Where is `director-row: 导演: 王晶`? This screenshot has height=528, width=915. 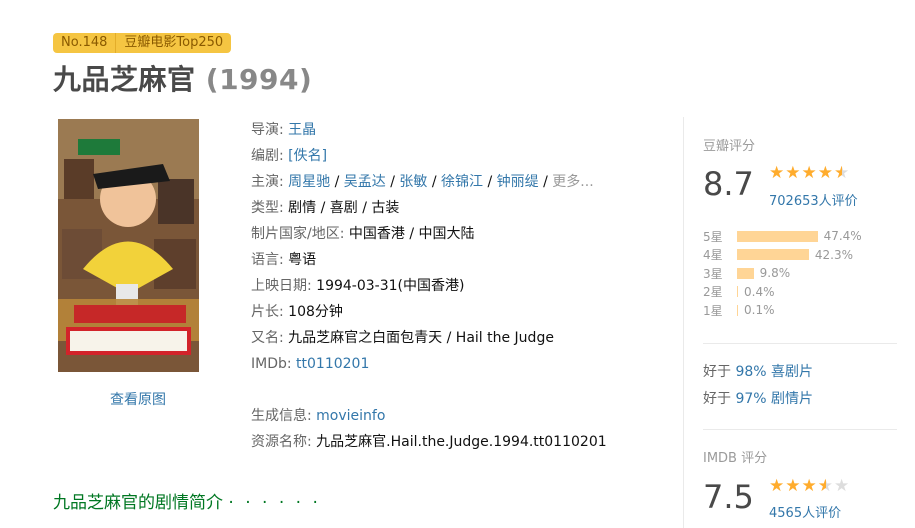 director-row: 导演: 王晶 is located at coordinates (429, 130).